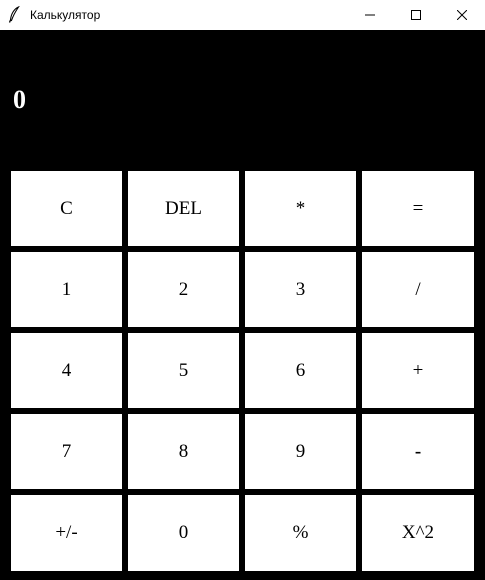 This screenshot has height=580, width=485. Describe the element at coordinates (183, 451) in the screenshot. I see `digit-8-button: 8` at that location.